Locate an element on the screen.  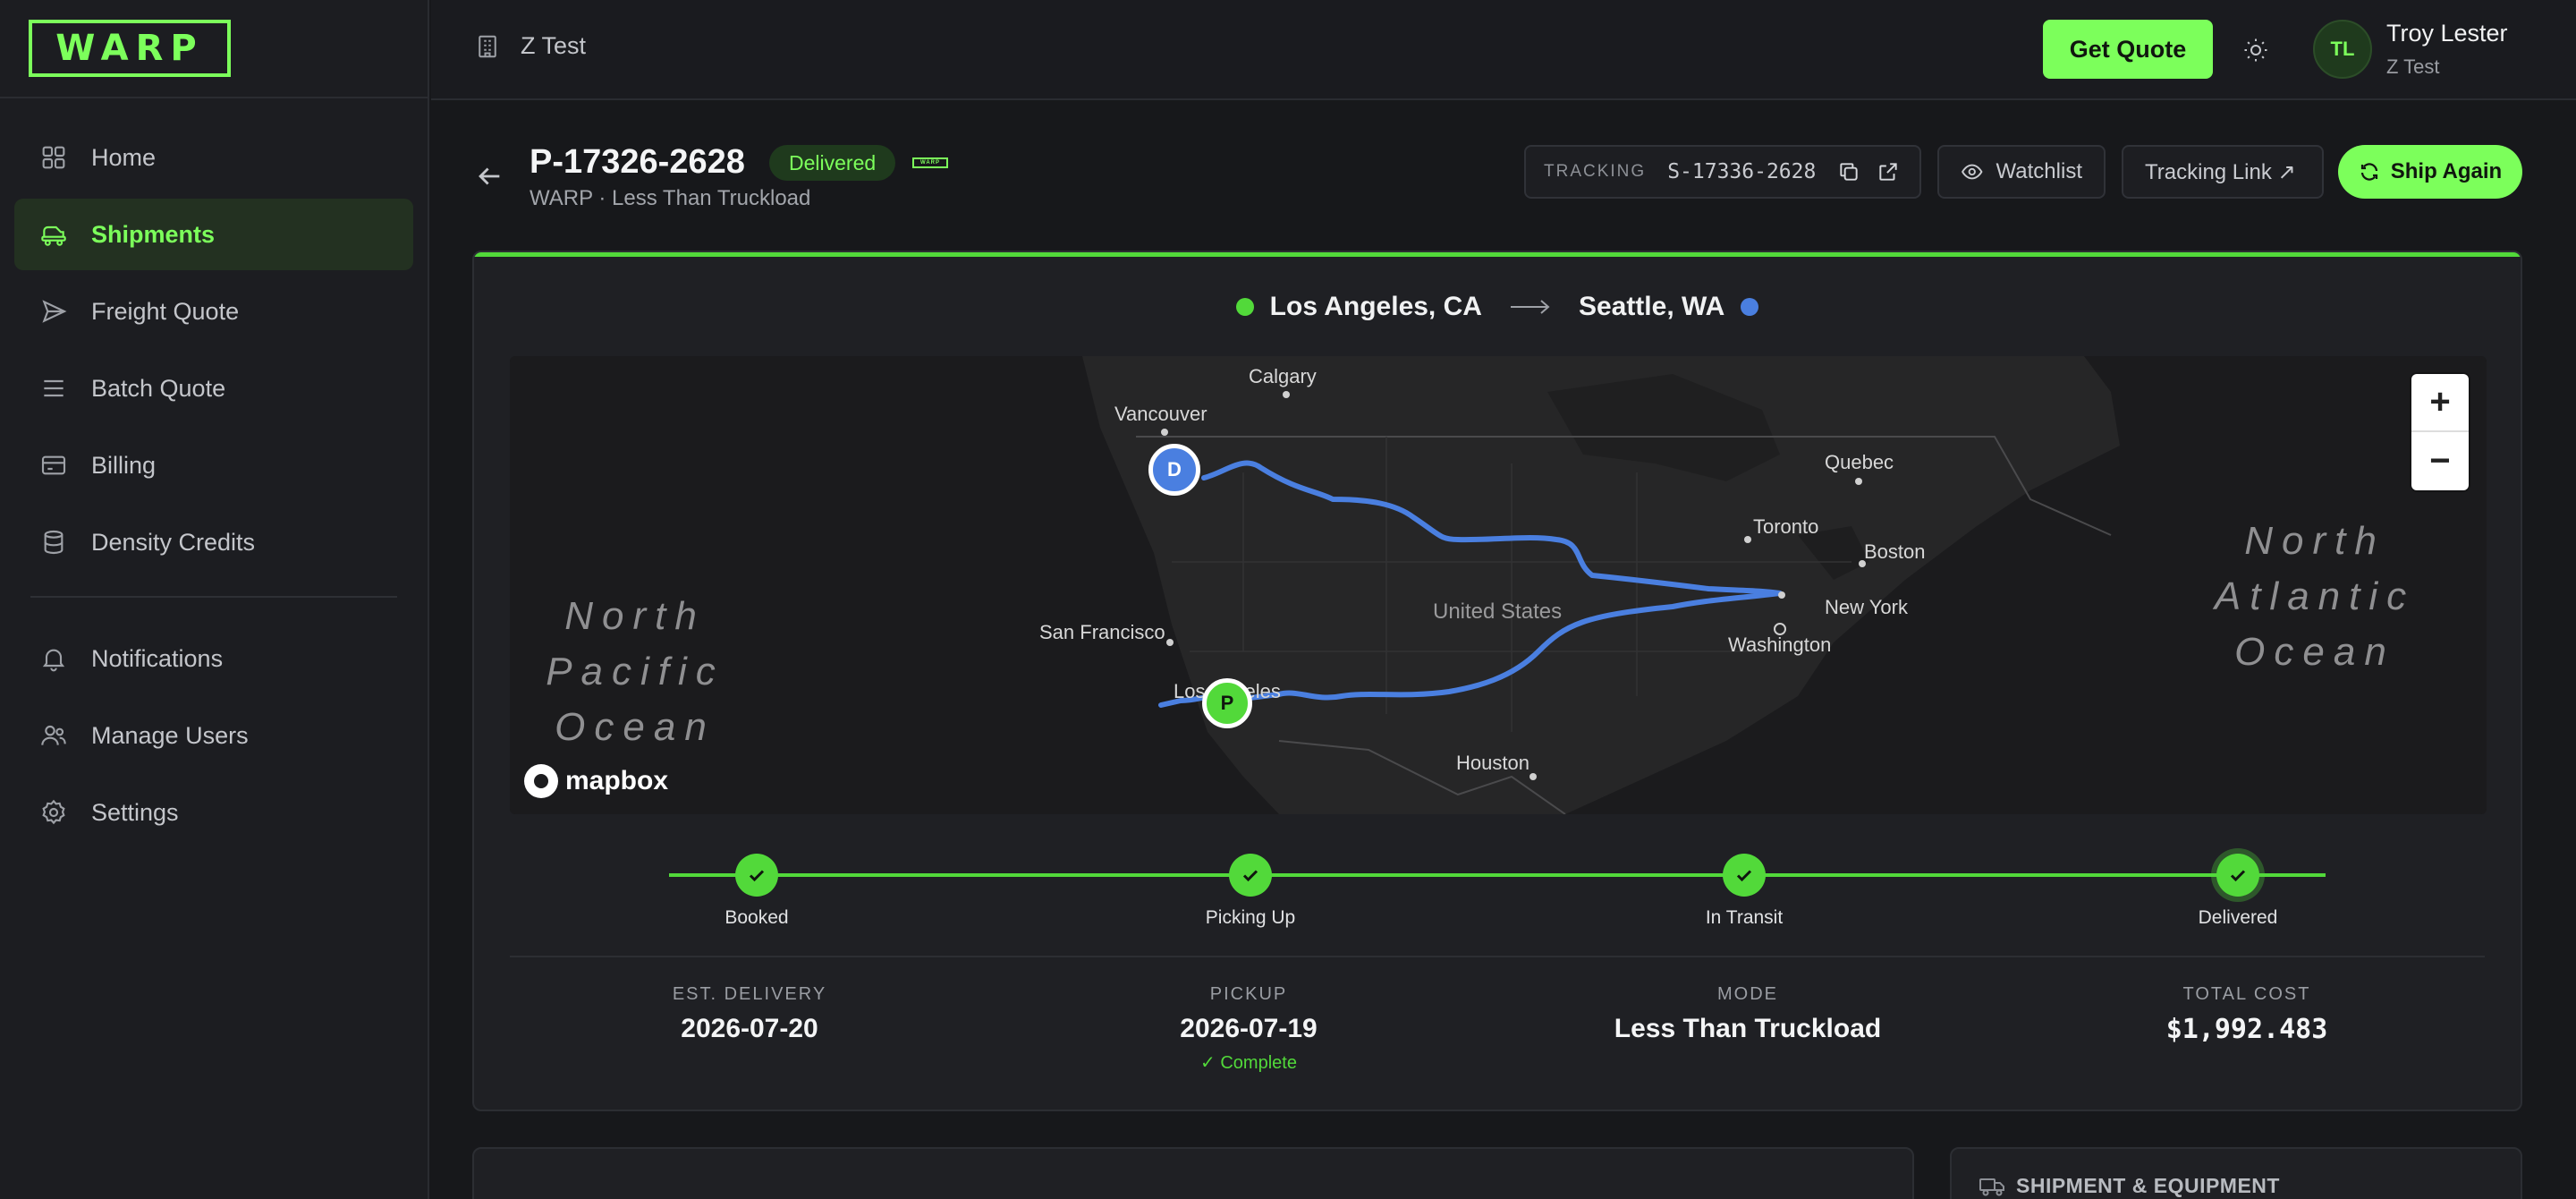
pickup-info: PICKUP 2026-07-19 ✓ Complete is located at coordinates (1248, 1029).